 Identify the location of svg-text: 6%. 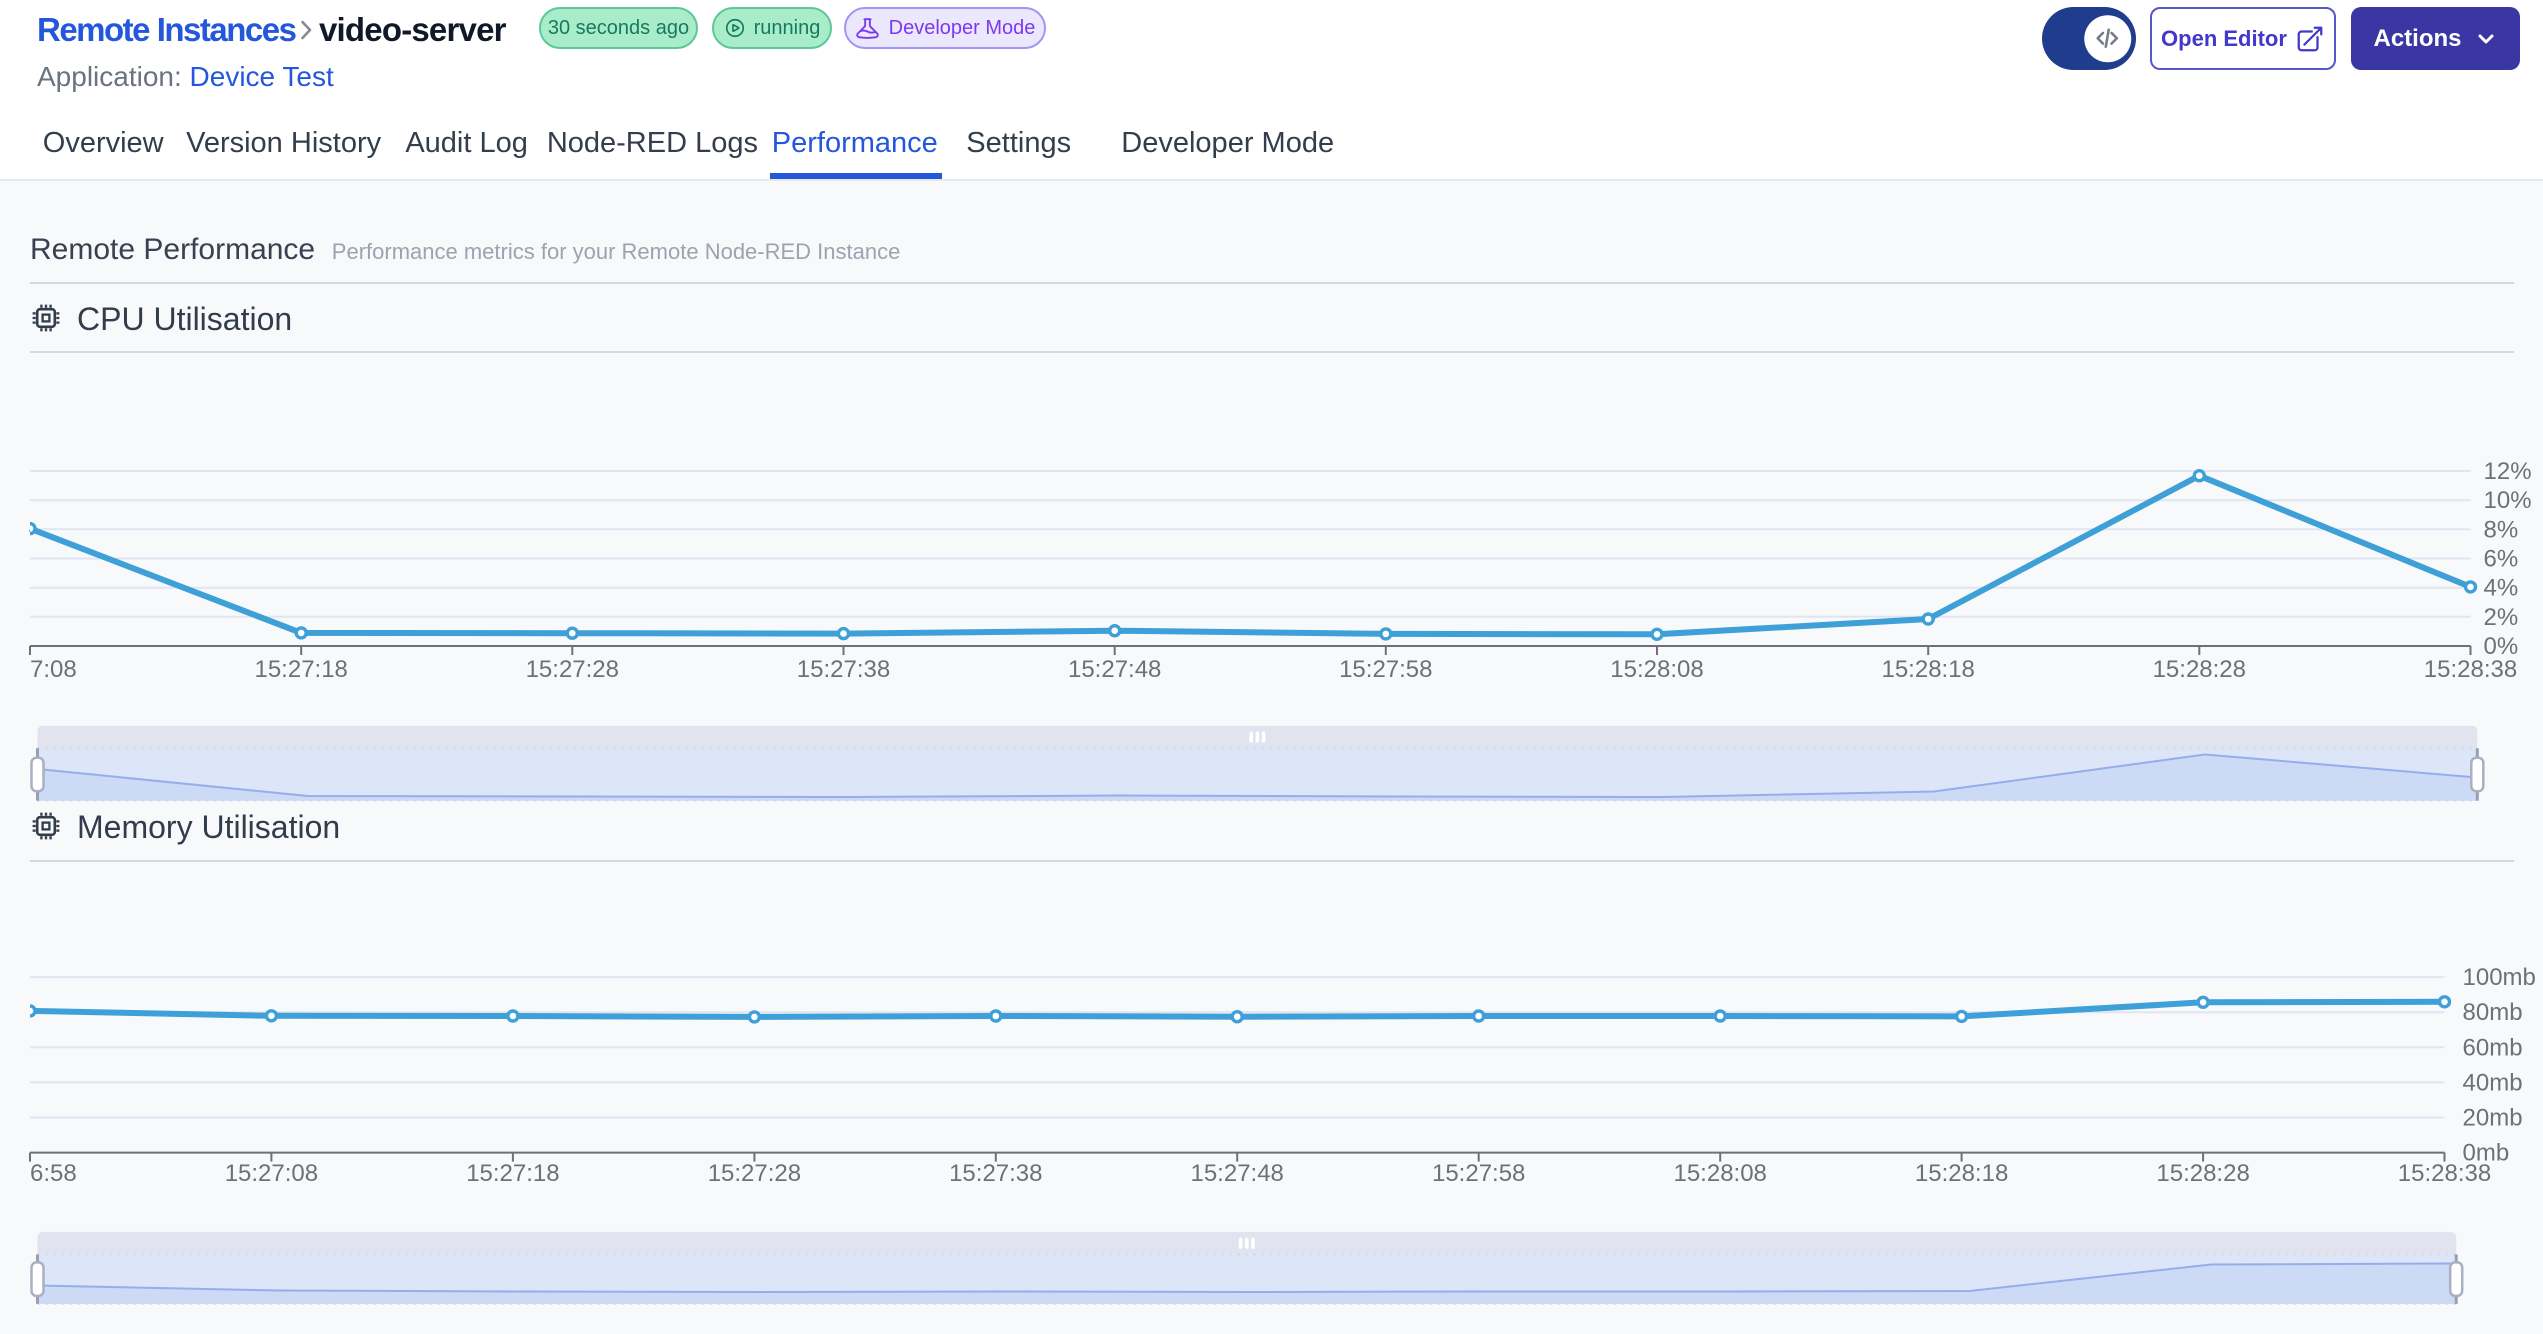
(2501, 559).